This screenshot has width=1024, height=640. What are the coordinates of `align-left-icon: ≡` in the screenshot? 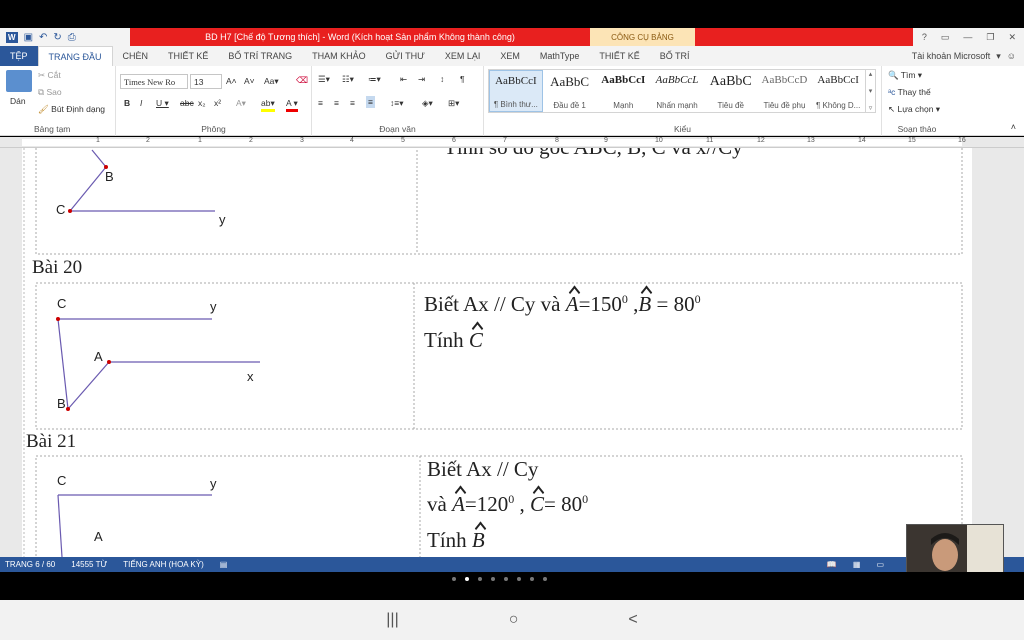 It's located at (320, 103).